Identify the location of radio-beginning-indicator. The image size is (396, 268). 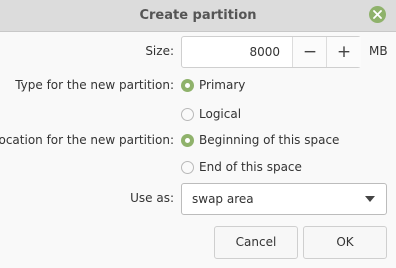
(187, 140).